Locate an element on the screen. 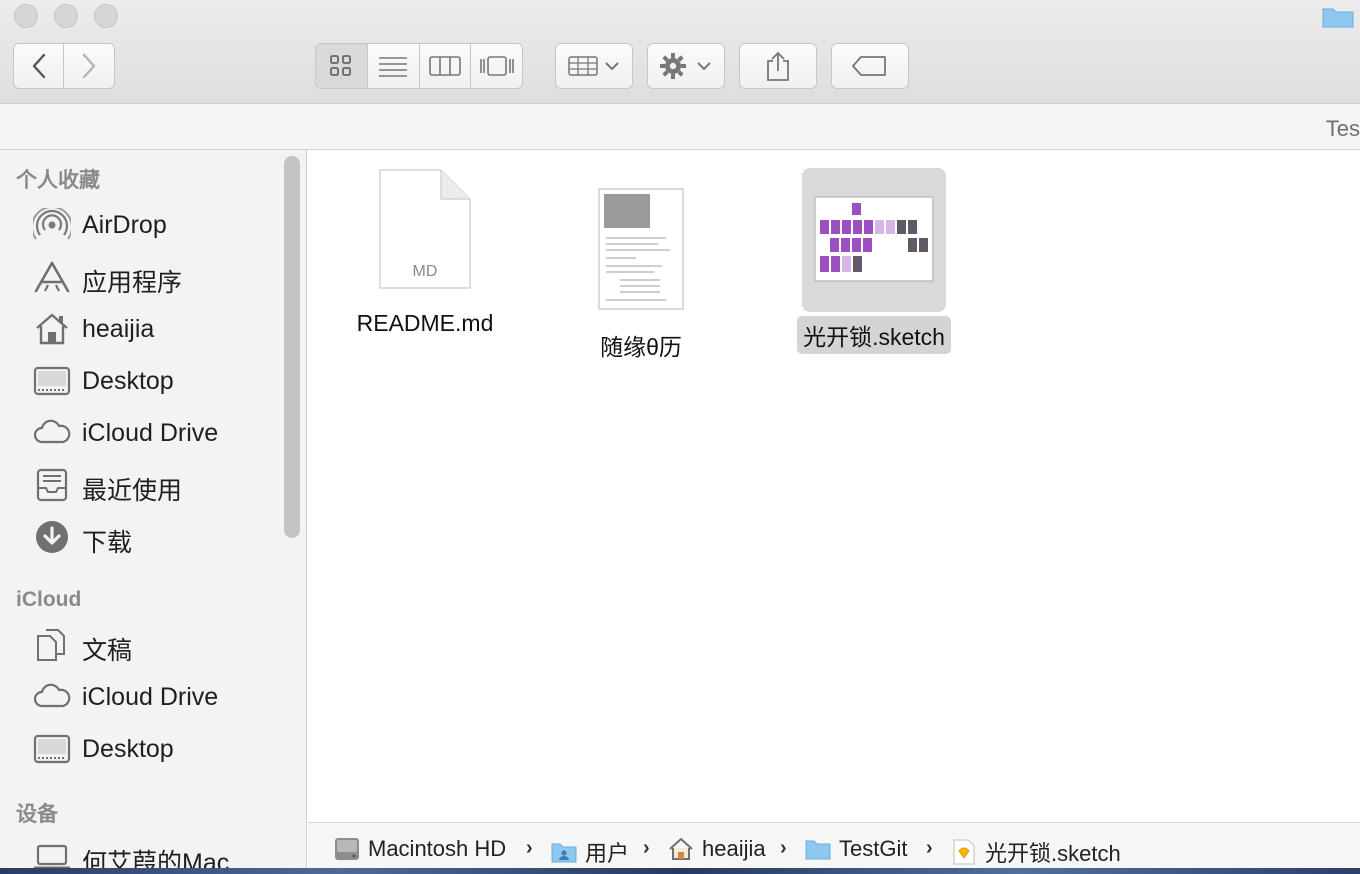 This screenshot has height=874, width=1360. arrange-grid-icon is located at coordinates (593, 66).